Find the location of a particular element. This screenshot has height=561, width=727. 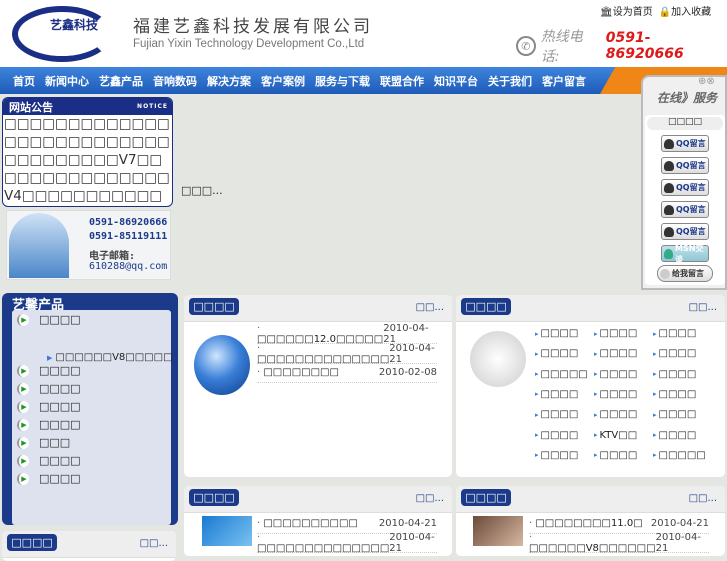

msn-chat-button: MSN交谈 is located at coordinates (685, 254).